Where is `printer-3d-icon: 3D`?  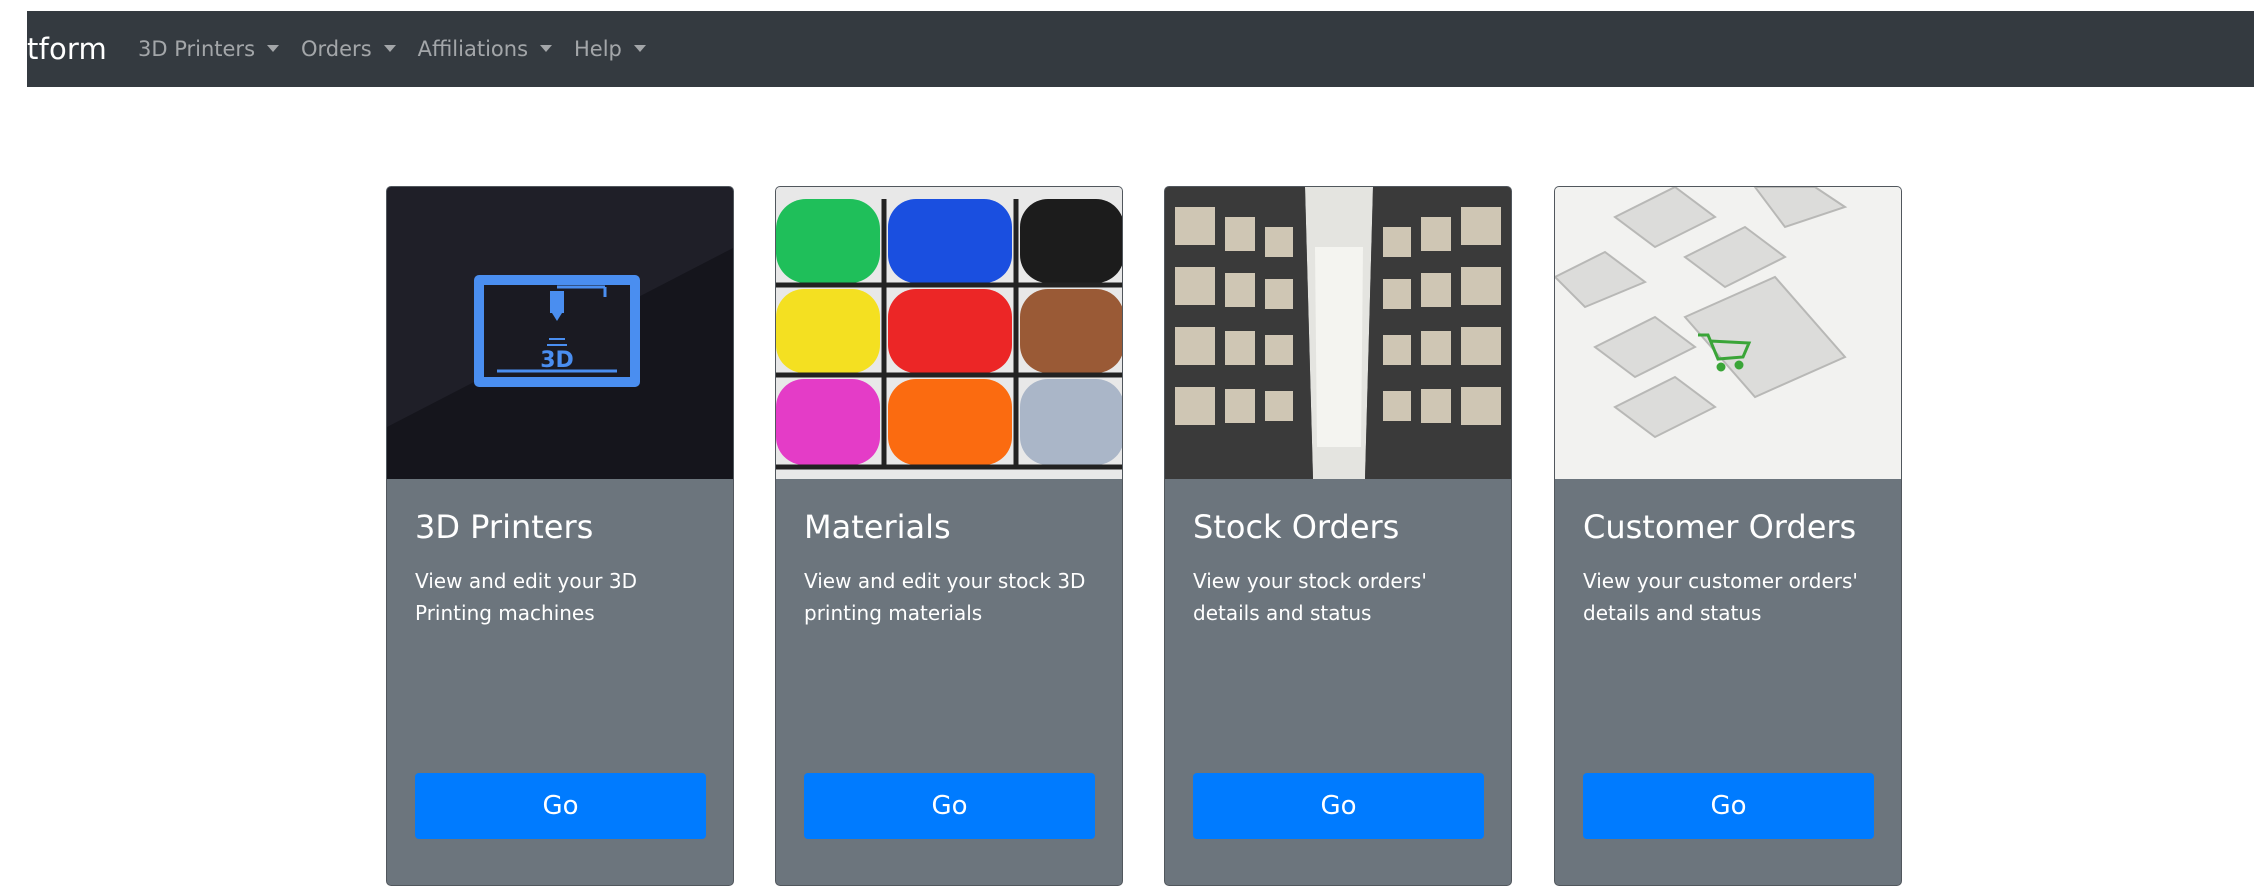 printer-3d-icon: 3D is located at coordinates (560, 333).